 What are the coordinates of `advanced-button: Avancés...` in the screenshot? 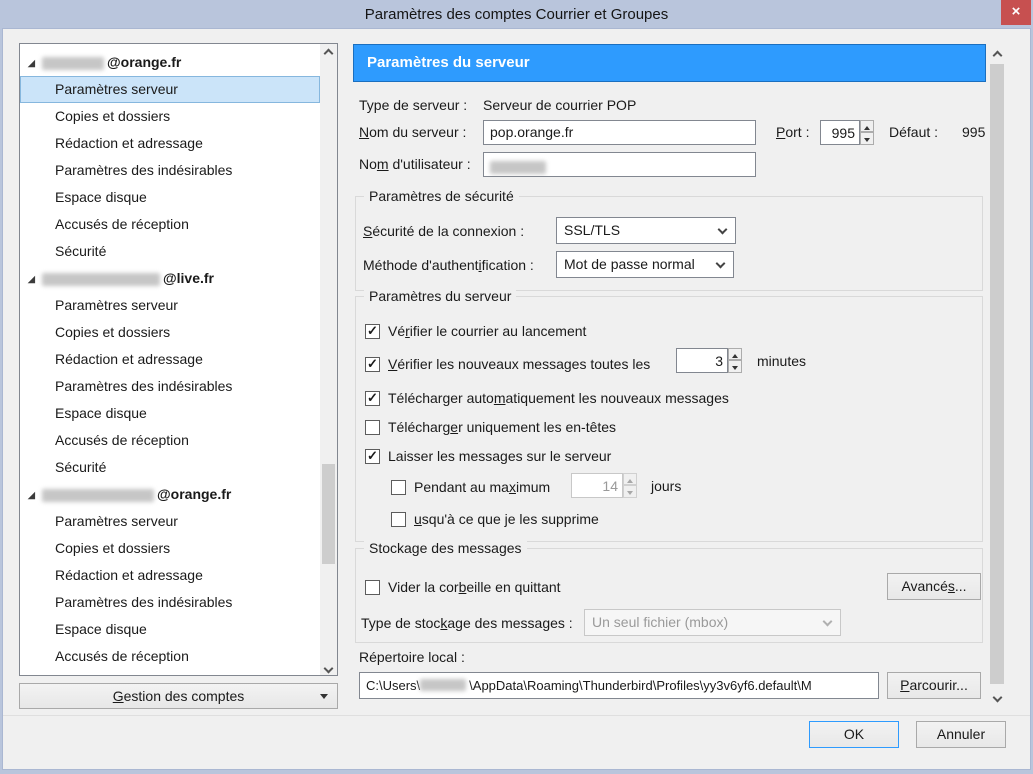 It's located at (934, 586).